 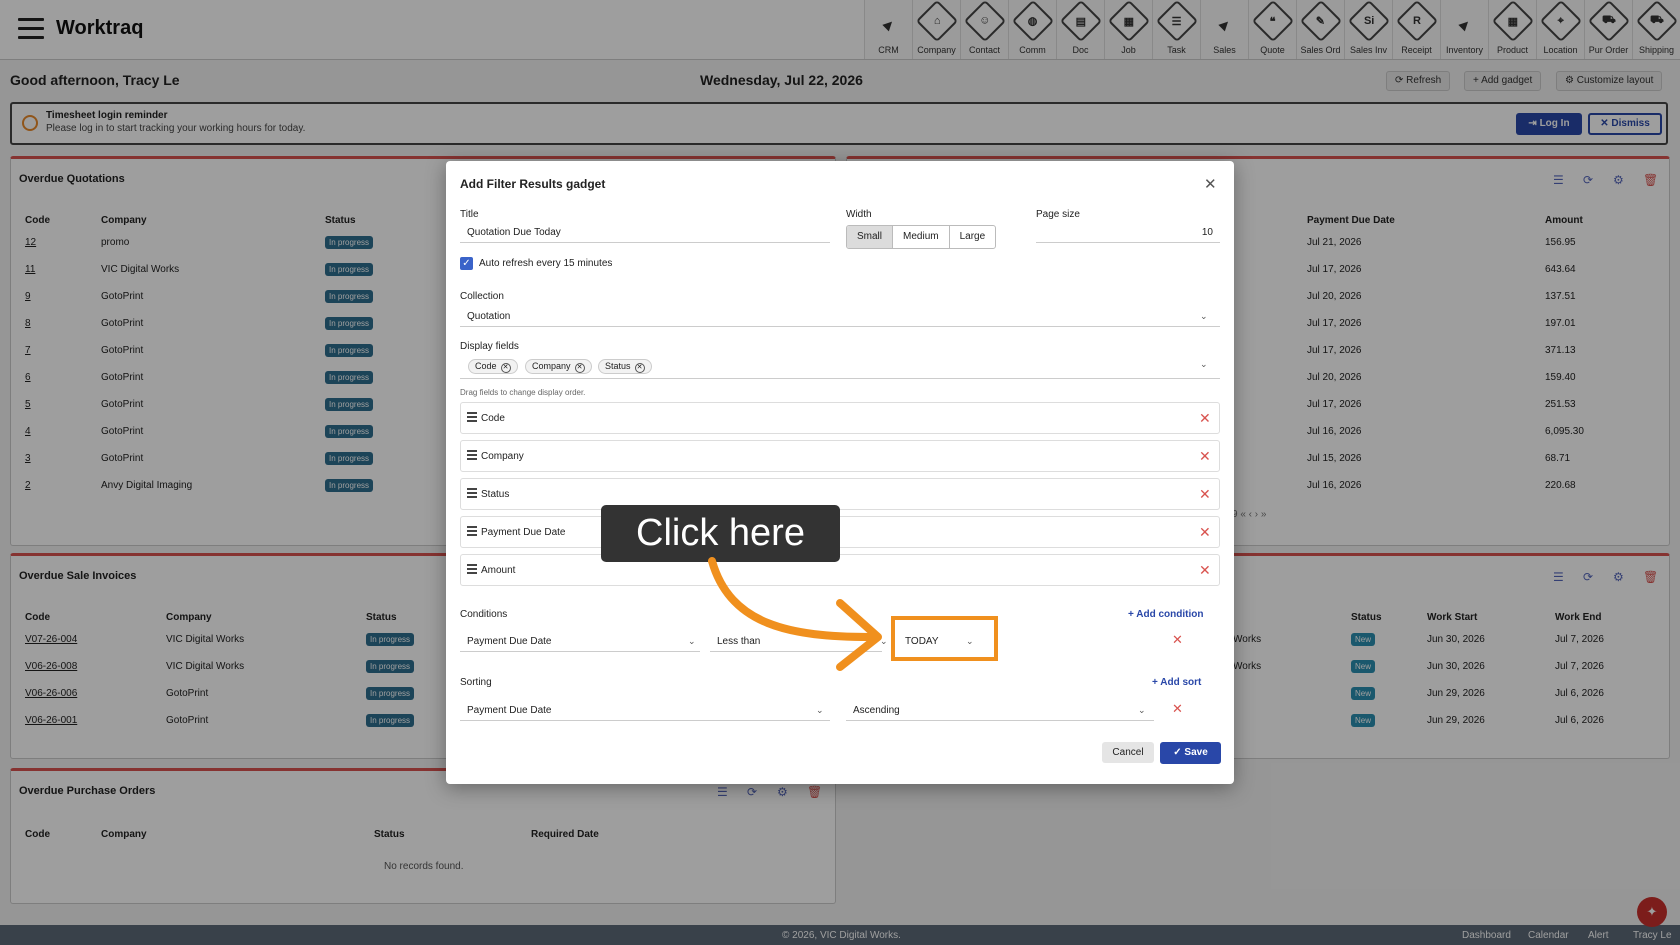 What do you see at coordinates (1000, 710) in the screenshot?
I see `sort-direction-select: Ascending` at bounding box center [1000, 710].